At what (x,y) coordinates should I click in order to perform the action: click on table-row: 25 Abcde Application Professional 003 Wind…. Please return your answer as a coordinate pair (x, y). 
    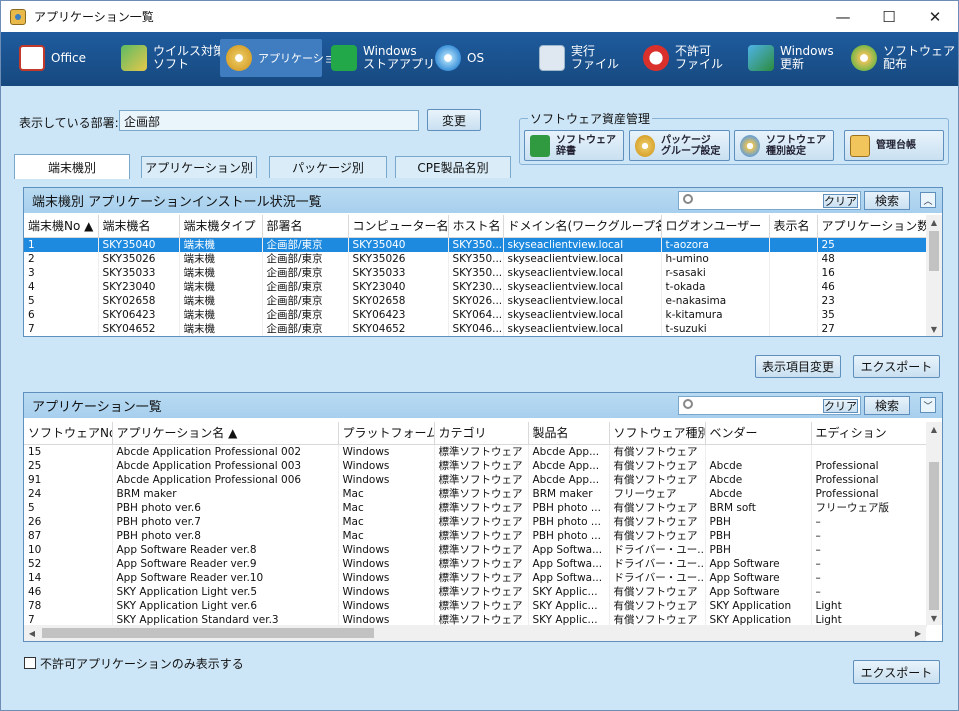
    Looking at the image, I should click on (475, 465).